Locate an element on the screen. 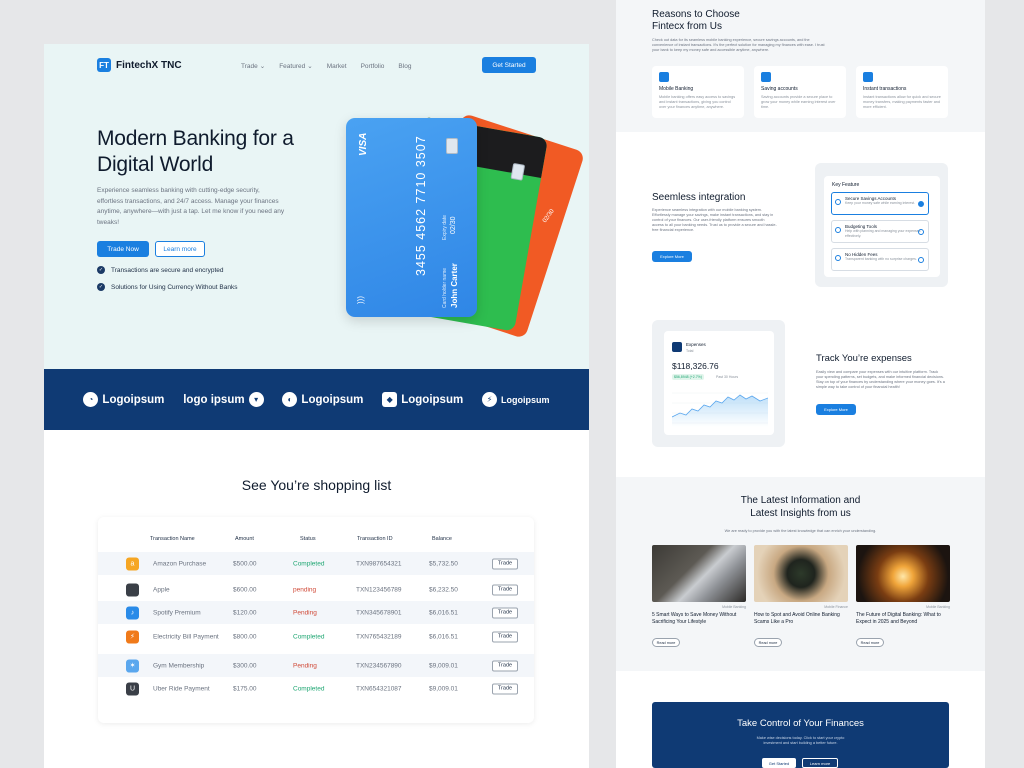 This screenshot has width=1024, height=768. row-name: Apple is located at coordinates (161, 589).